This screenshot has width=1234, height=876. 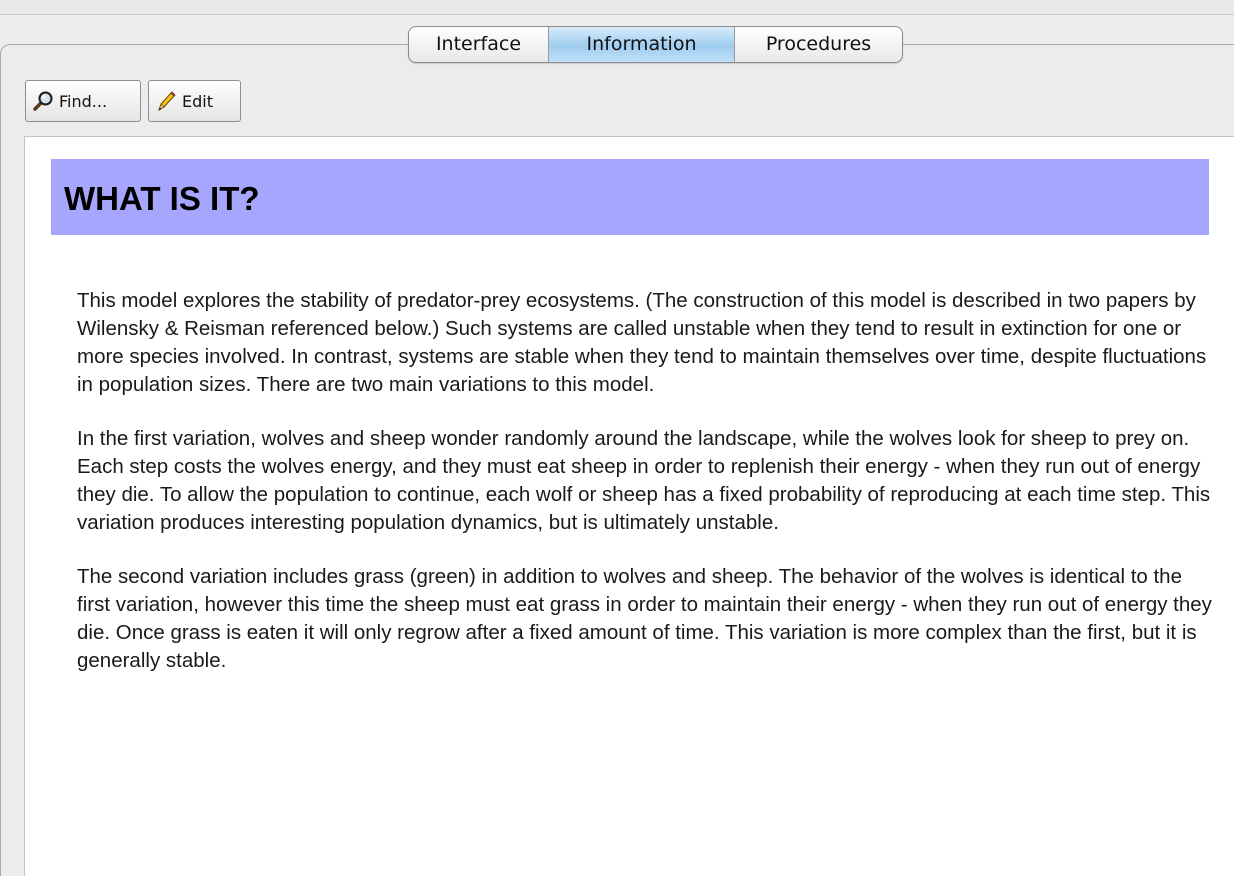 What do you see at coordinates (617, 7) in the screenshot?
I see `window-top-edge` at bounding box center [617, 7].